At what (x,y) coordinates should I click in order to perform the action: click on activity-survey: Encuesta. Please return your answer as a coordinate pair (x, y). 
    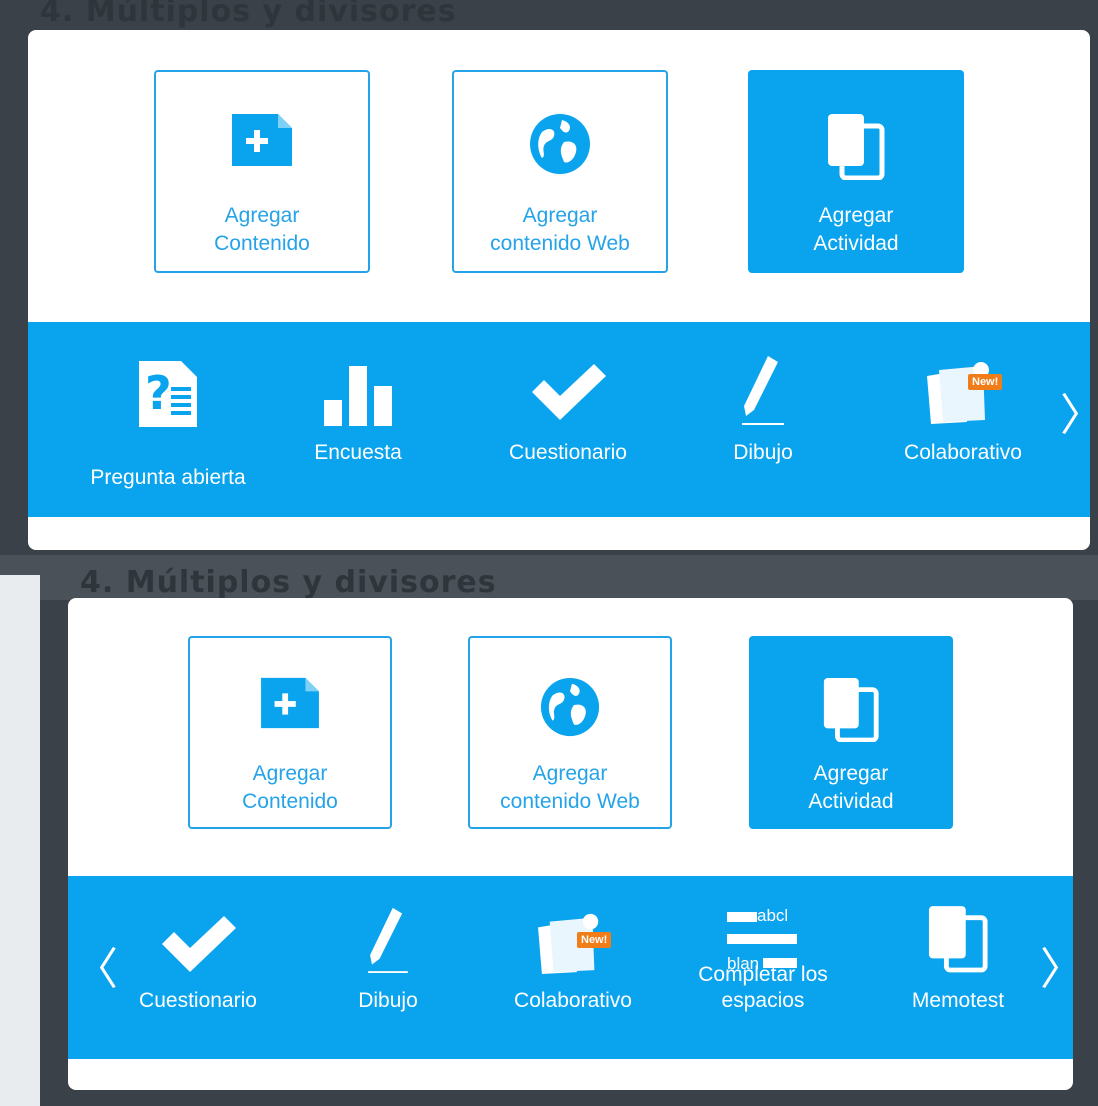
    Looking at the image, I should click on (358, 432).